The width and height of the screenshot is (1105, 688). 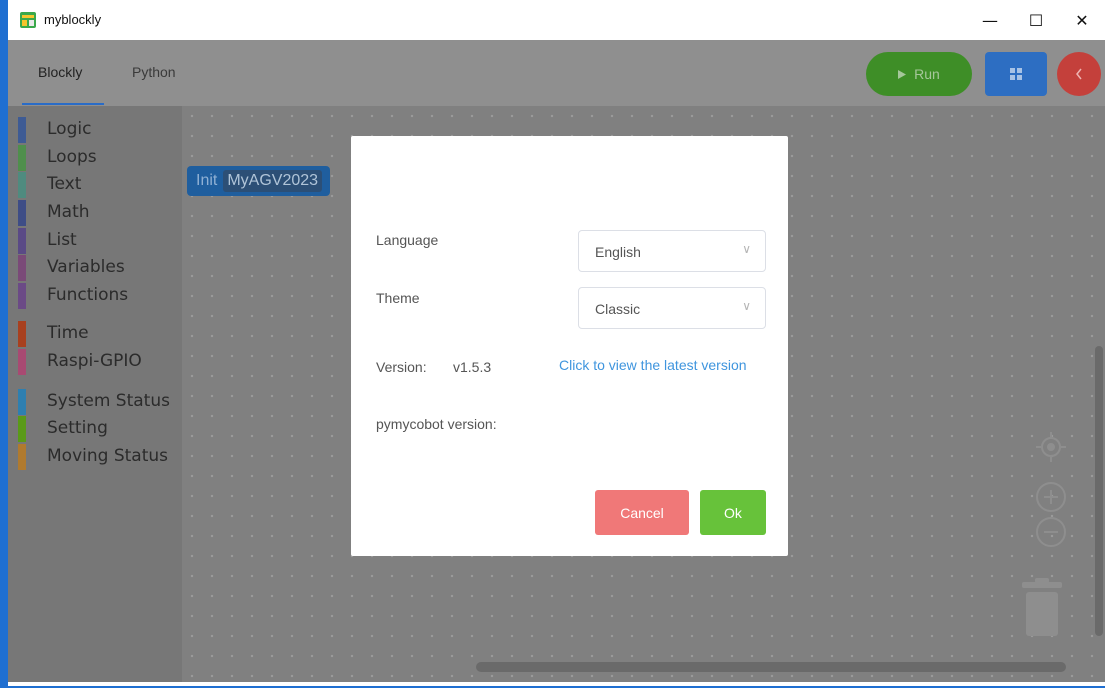 I want to click on category-moving-status: Moving Status, so click(x=95, y=456).